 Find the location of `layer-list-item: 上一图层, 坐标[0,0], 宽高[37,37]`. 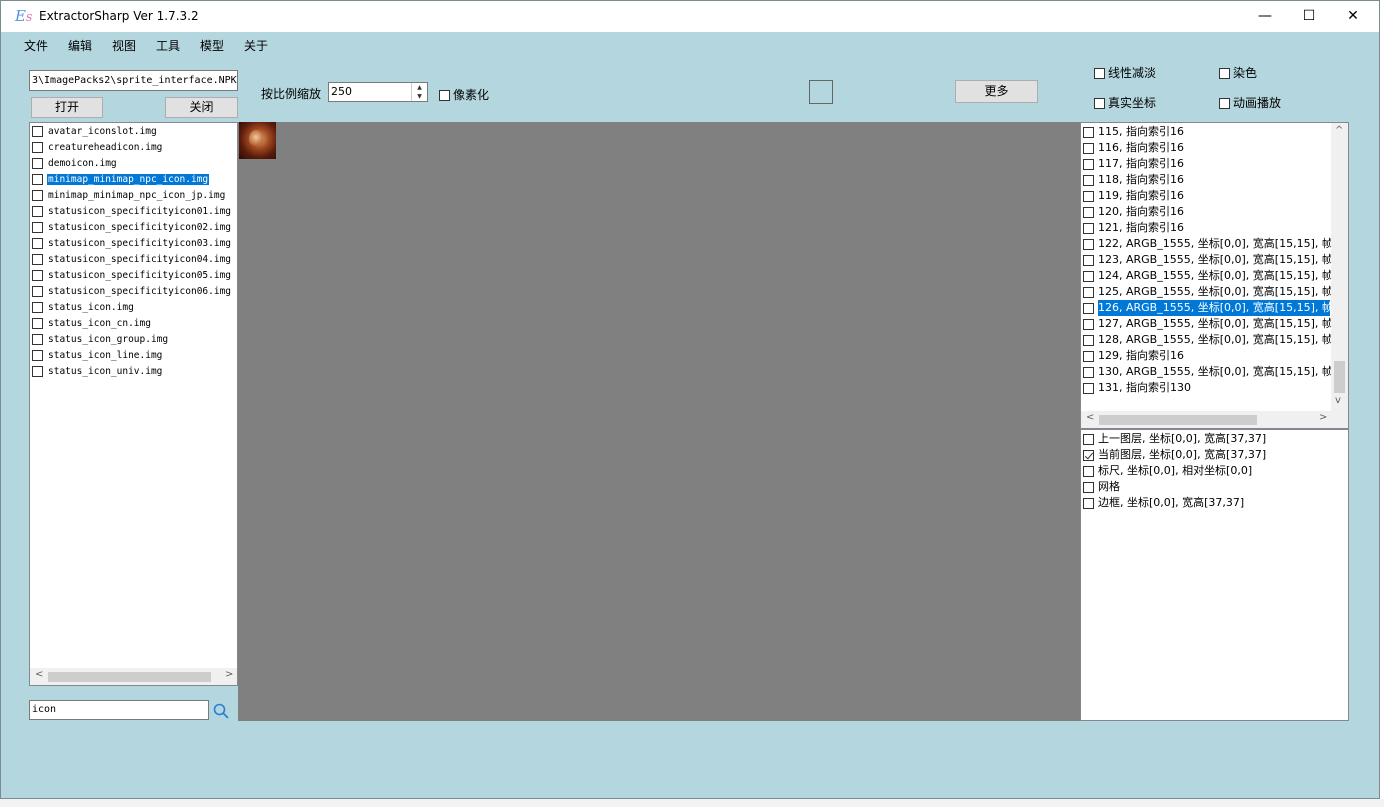

layer-list-item: 上一图层, 坐标[0,0], 宽高[37,37] is located at coordinates (1174, 439).